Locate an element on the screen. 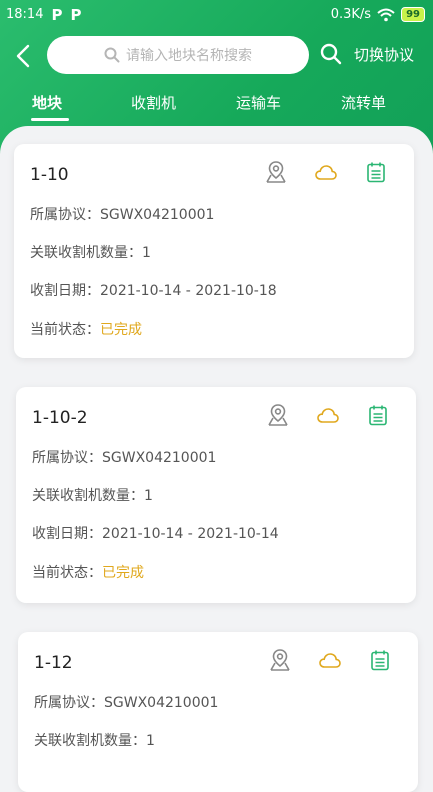 This screenshot has width=433, height=792. search-input: 请输入地块名称搜索 is located at coordinates (178, 55).